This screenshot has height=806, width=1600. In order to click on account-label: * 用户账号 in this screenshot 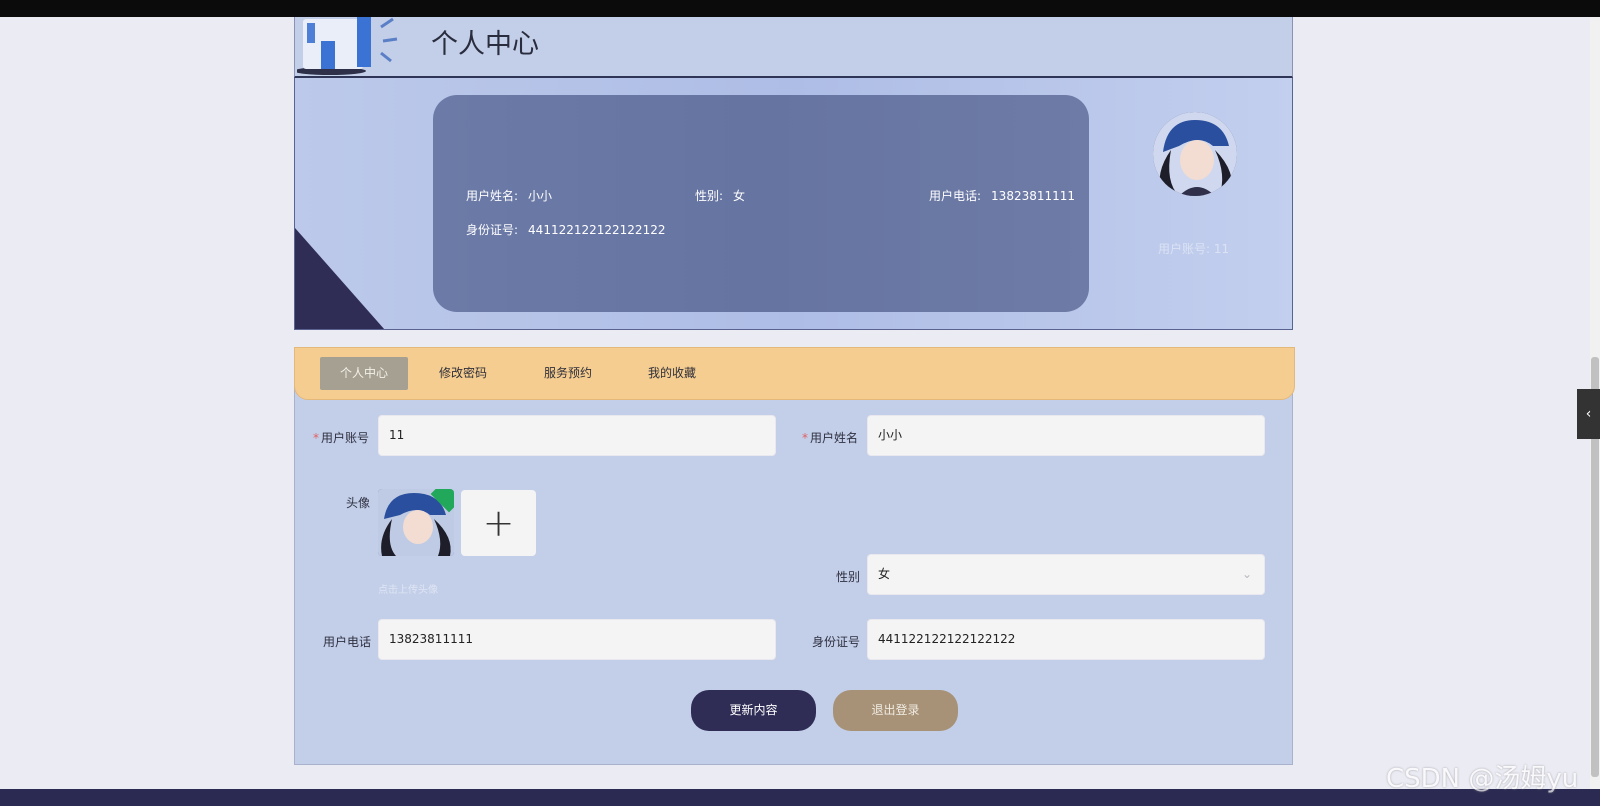, I will do `click(341, 438)`.